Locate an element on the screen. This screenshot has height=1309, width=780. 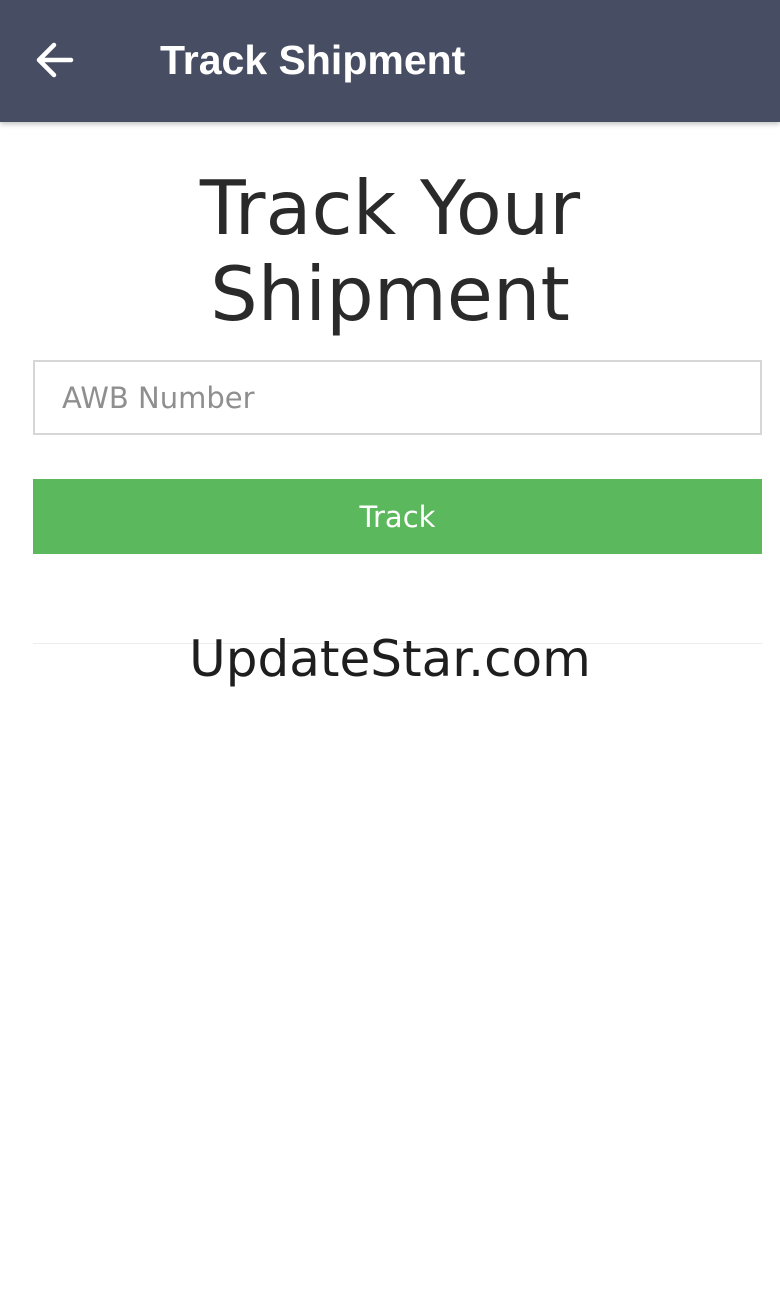
back-button is located at coordinates (54, 60).